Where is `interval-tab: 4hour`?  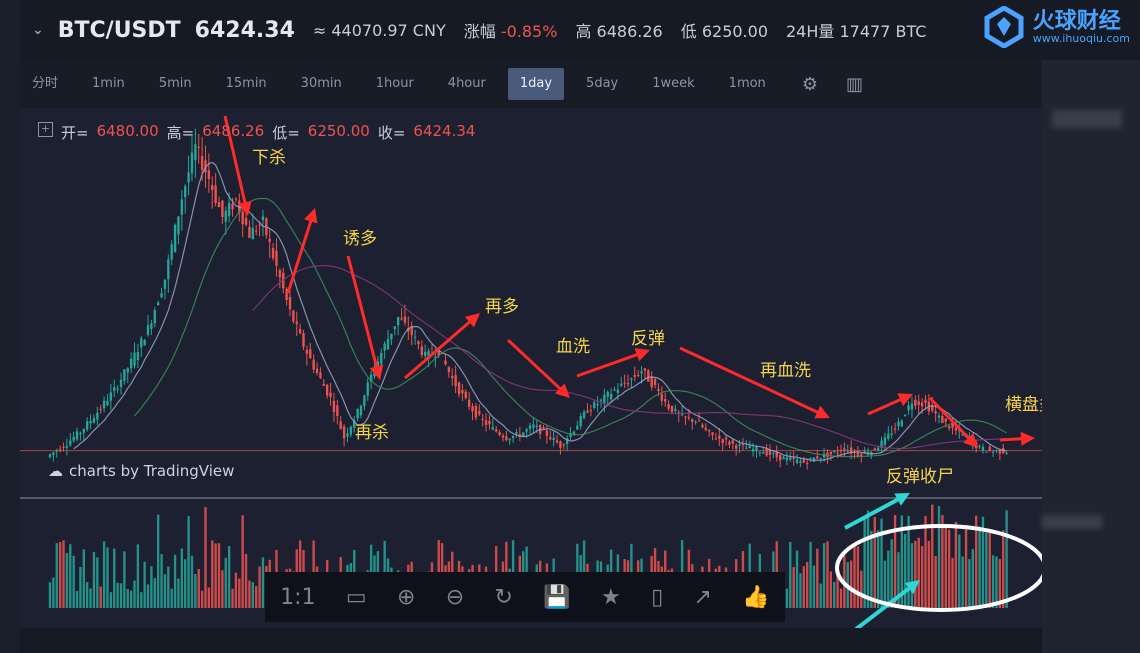
interval-tab: 4hour is located at coordinates (467, 84).